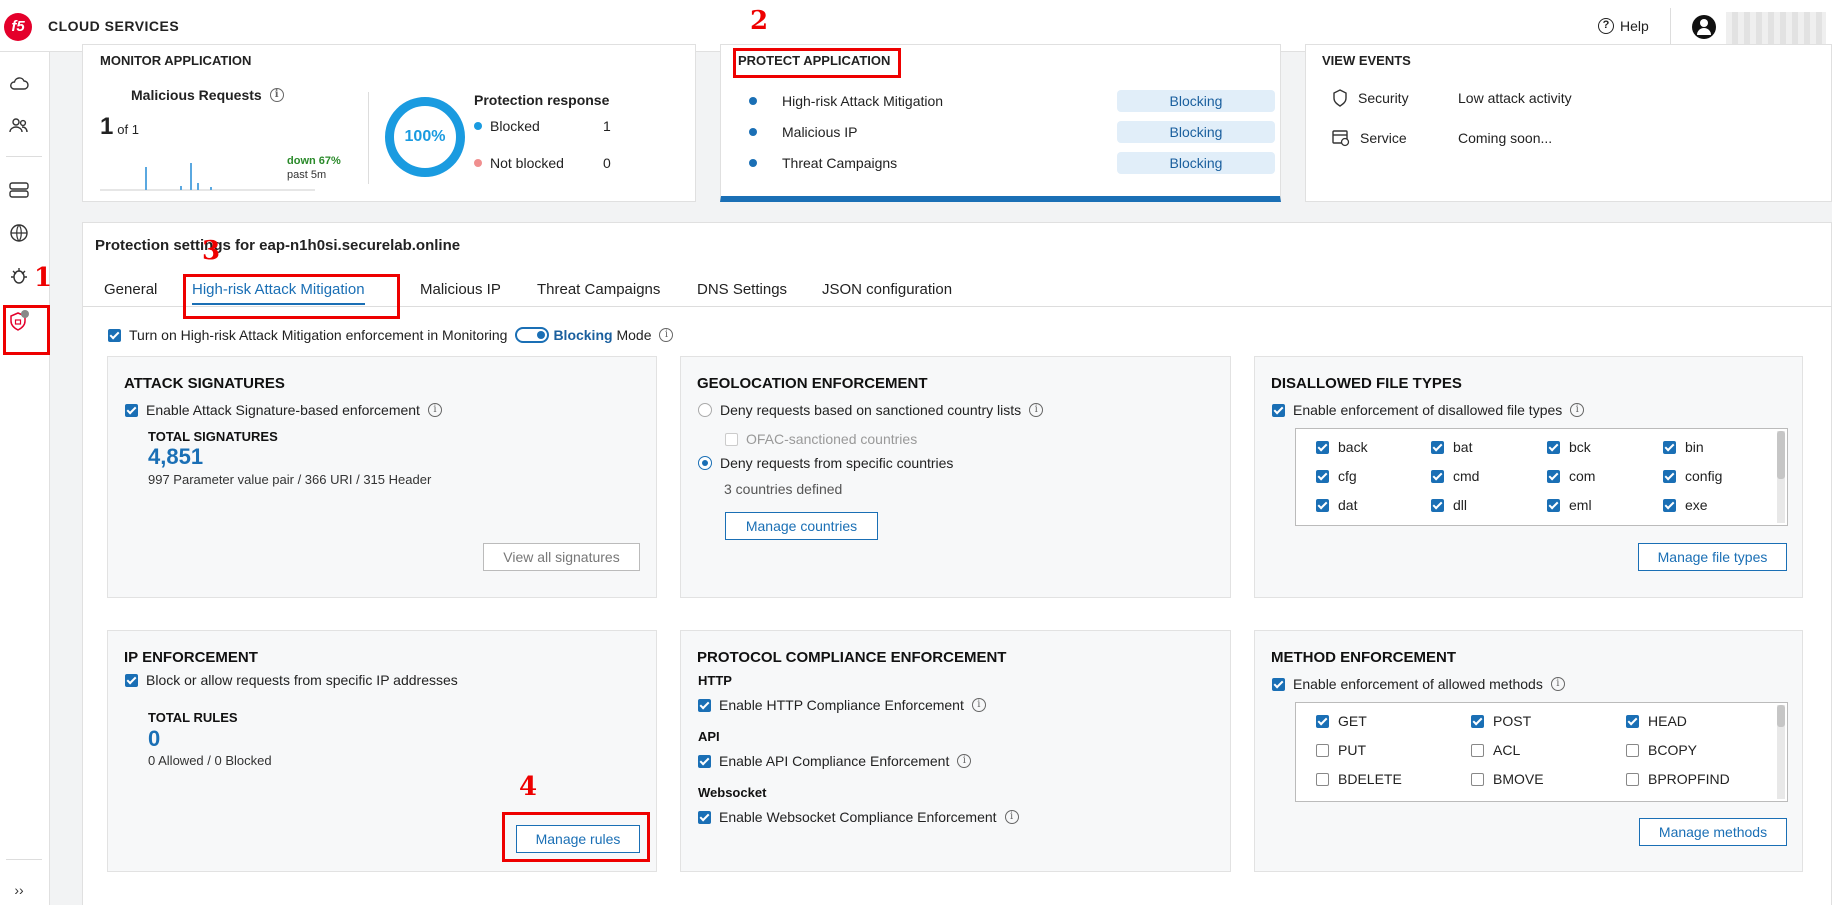  Describe the element at coordinates (131, 680) in the screenshot. I see `ip-checkbox` at that location.